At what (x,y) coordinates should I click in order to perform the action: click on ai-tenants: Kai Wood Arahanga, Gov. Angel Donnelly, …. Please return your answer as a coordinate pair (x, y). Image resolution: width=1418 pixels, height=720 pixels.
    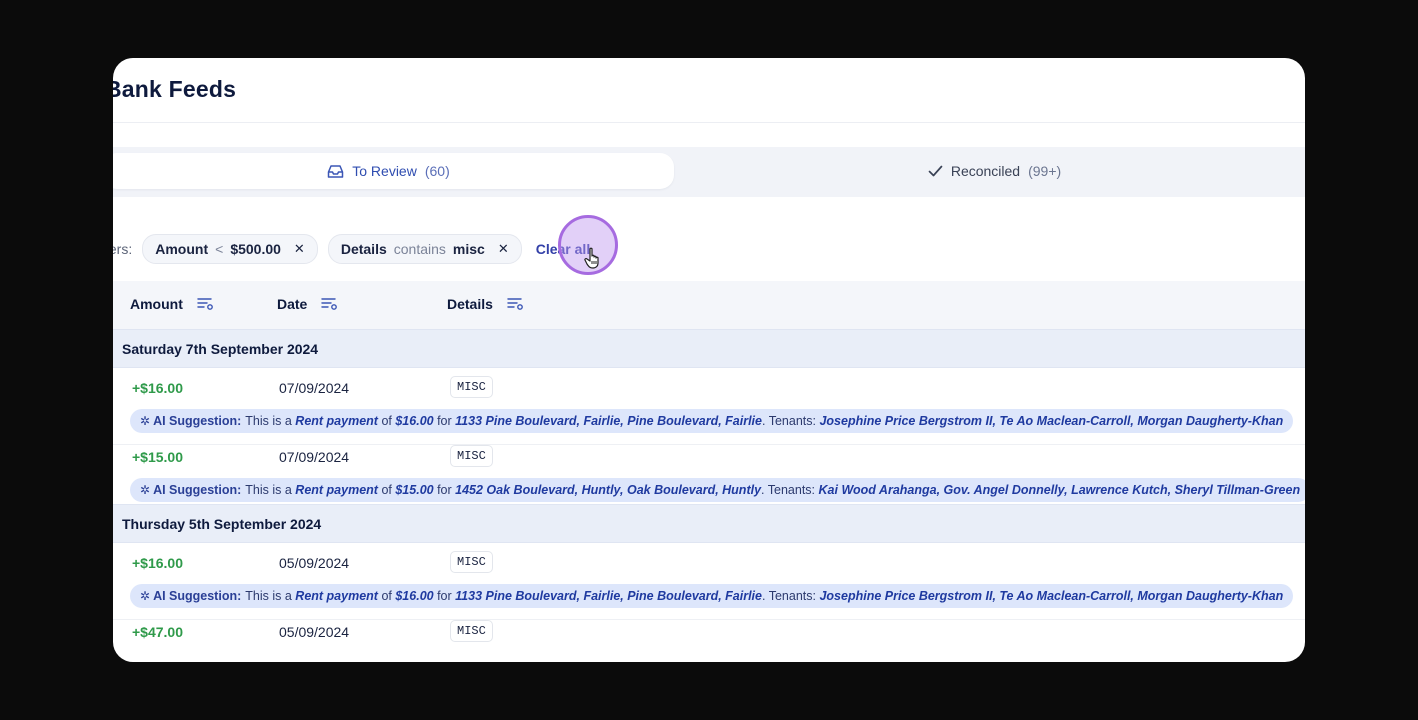
    Looking at the image, I should click on (1059, 490).